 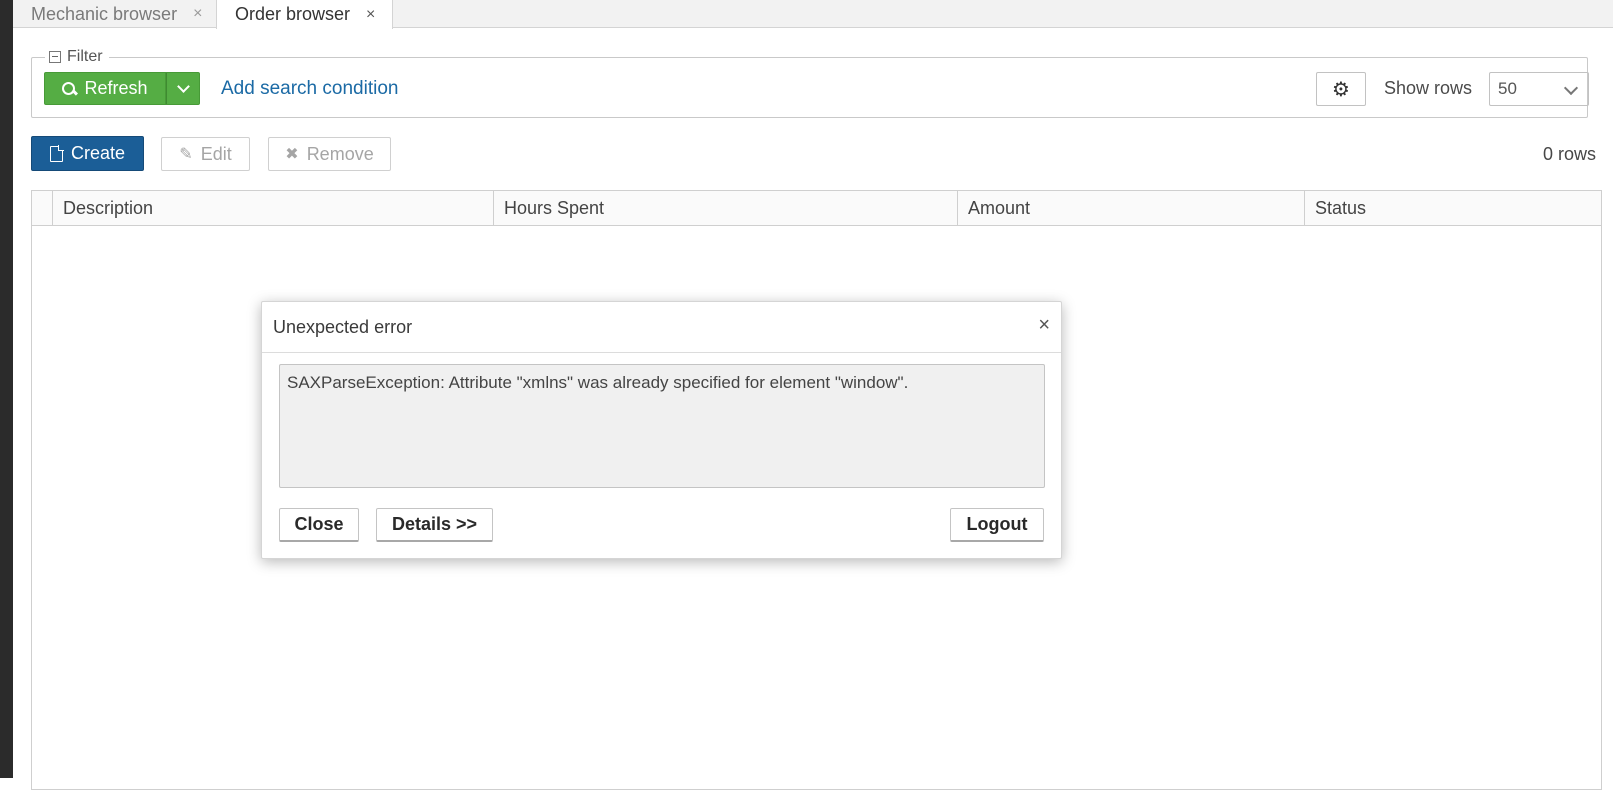 I want to click on document-icon, so click(x=56, y=153).